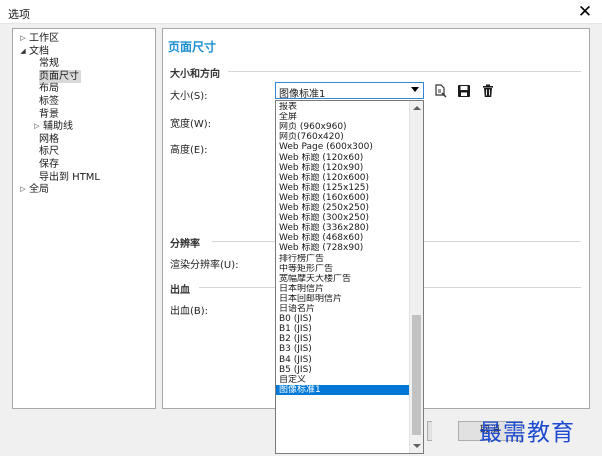 The height and width of the screenshot is (456, 602). I want to click on tree-item: ▷ 全局, so click(34, 189).